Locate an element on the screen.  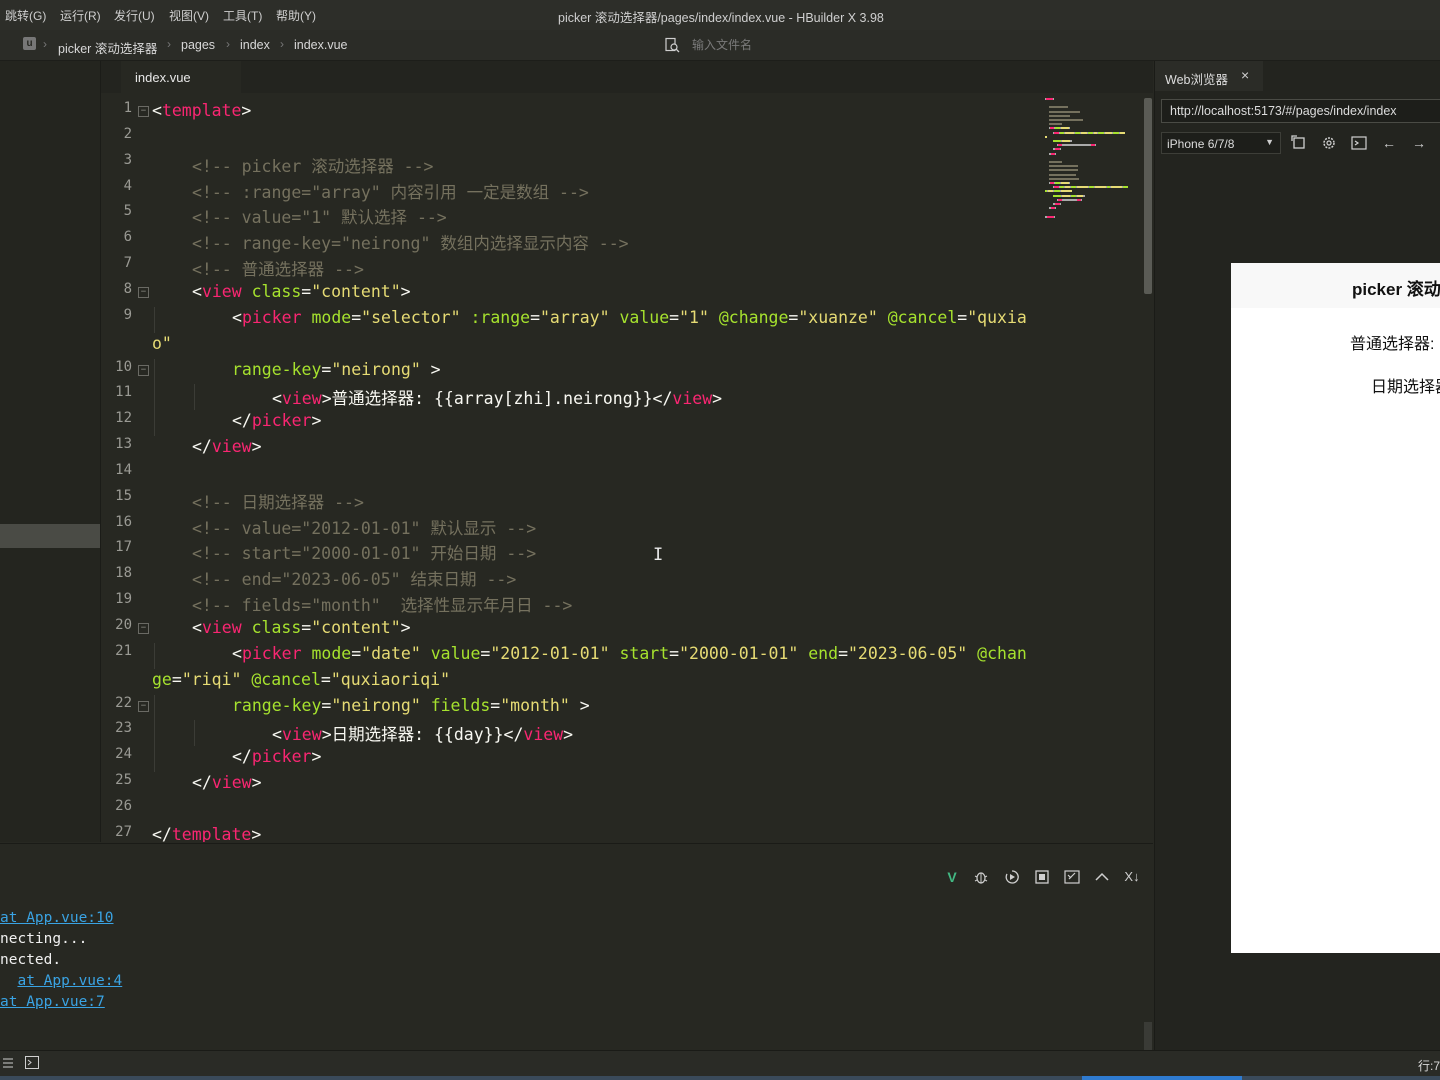
line-number: 6 is located at coordinates (127, 237).